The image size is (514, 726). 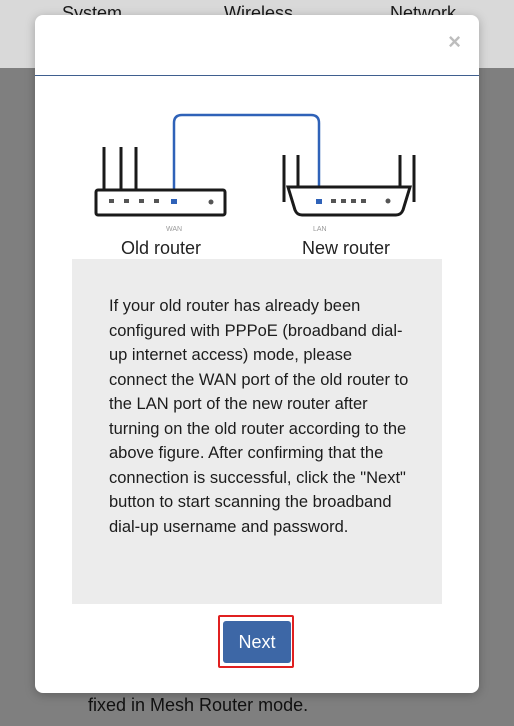 I want to click on wan-port-label: WAN, so click(x=174, y=229).